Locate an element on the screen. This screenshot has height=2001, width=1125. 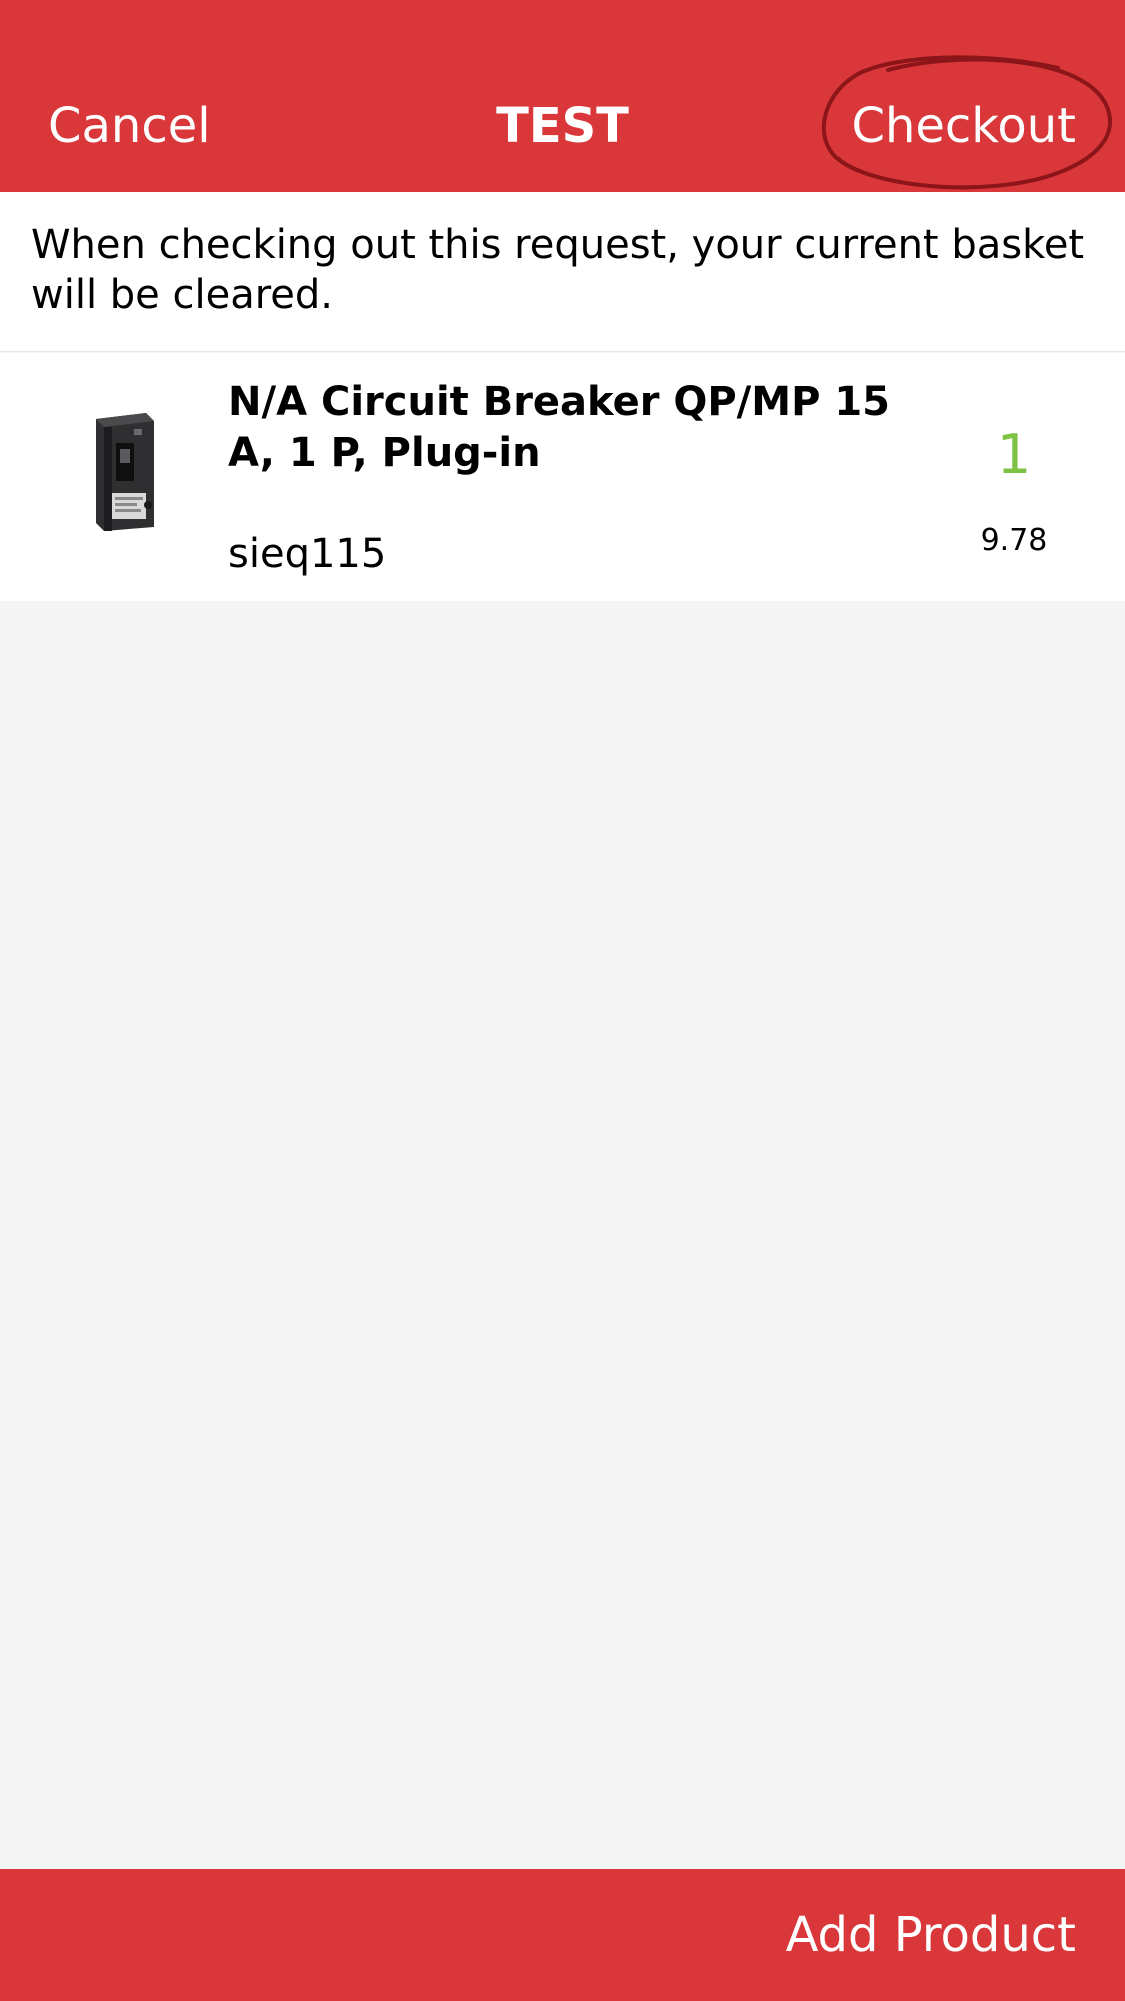
product-price: 9.78 is located at coordinates (1014, 540).